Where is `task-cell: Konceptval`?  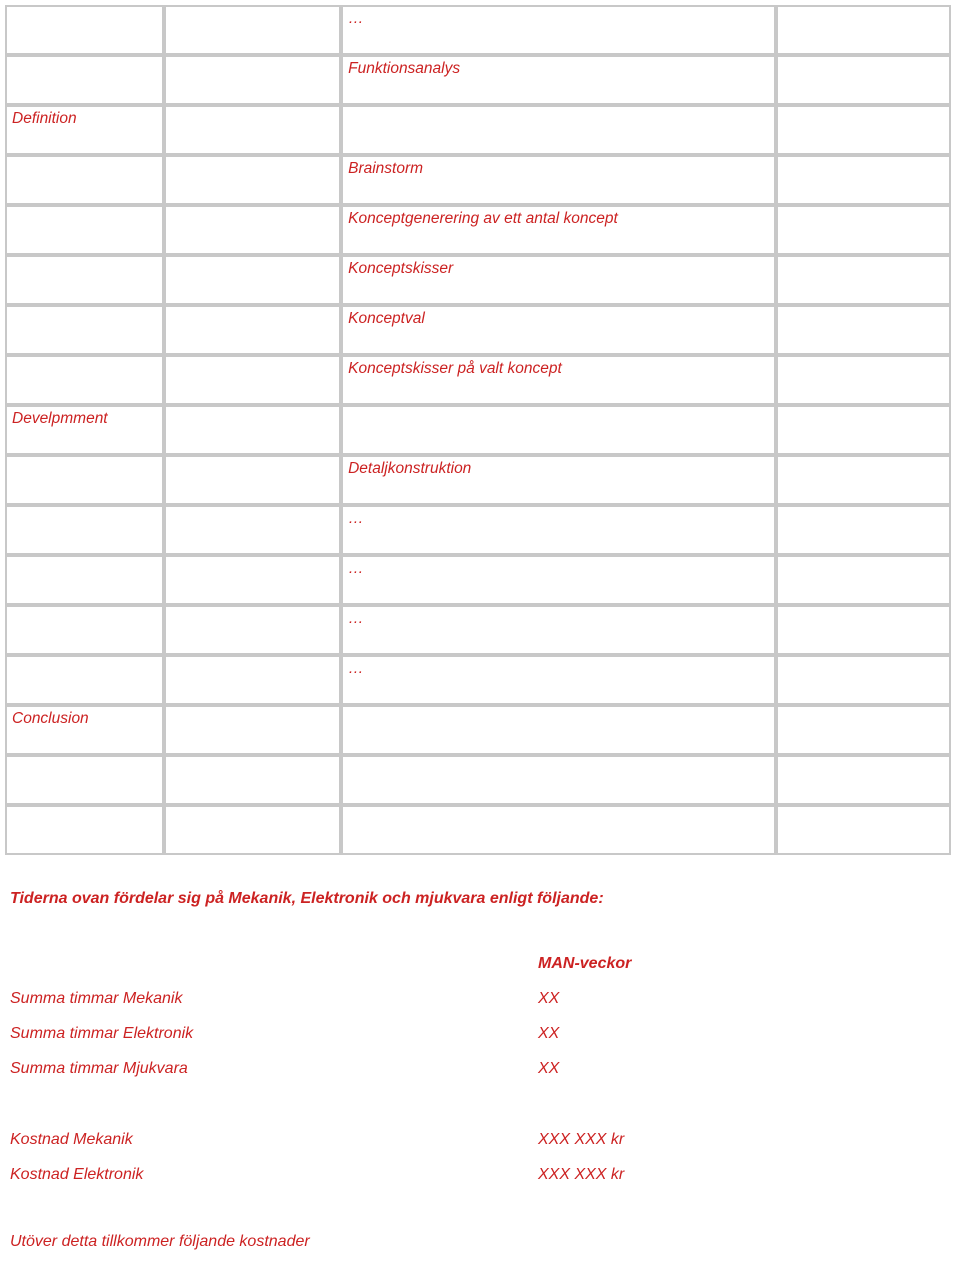 task-cell: Konceptval is located at coordinates (558, 330).